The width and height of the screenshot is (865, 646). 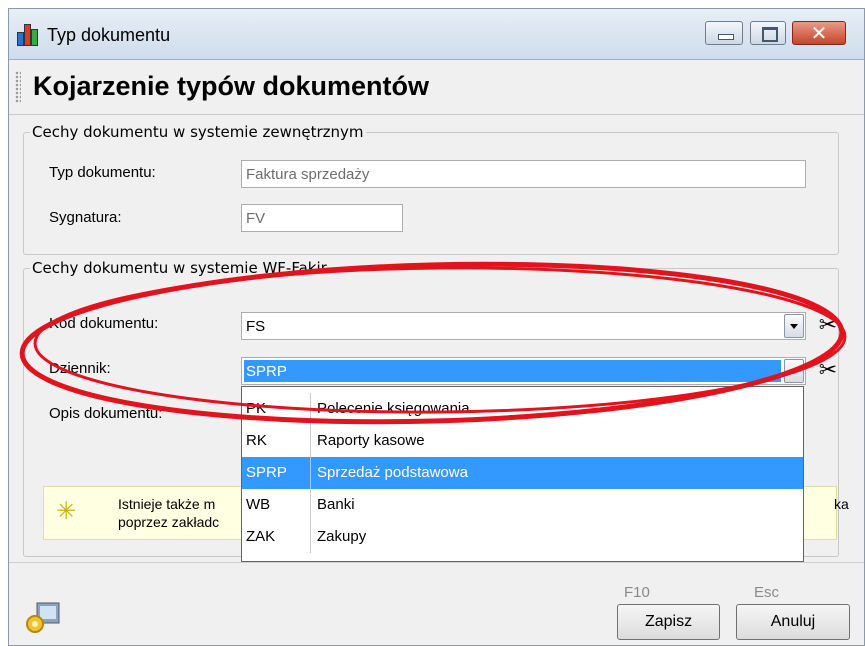 What do you see at coordinates (522, 537) in the screenshot?
I see `list-item: ZAK Zakupy` at bounding box center [522, 537].